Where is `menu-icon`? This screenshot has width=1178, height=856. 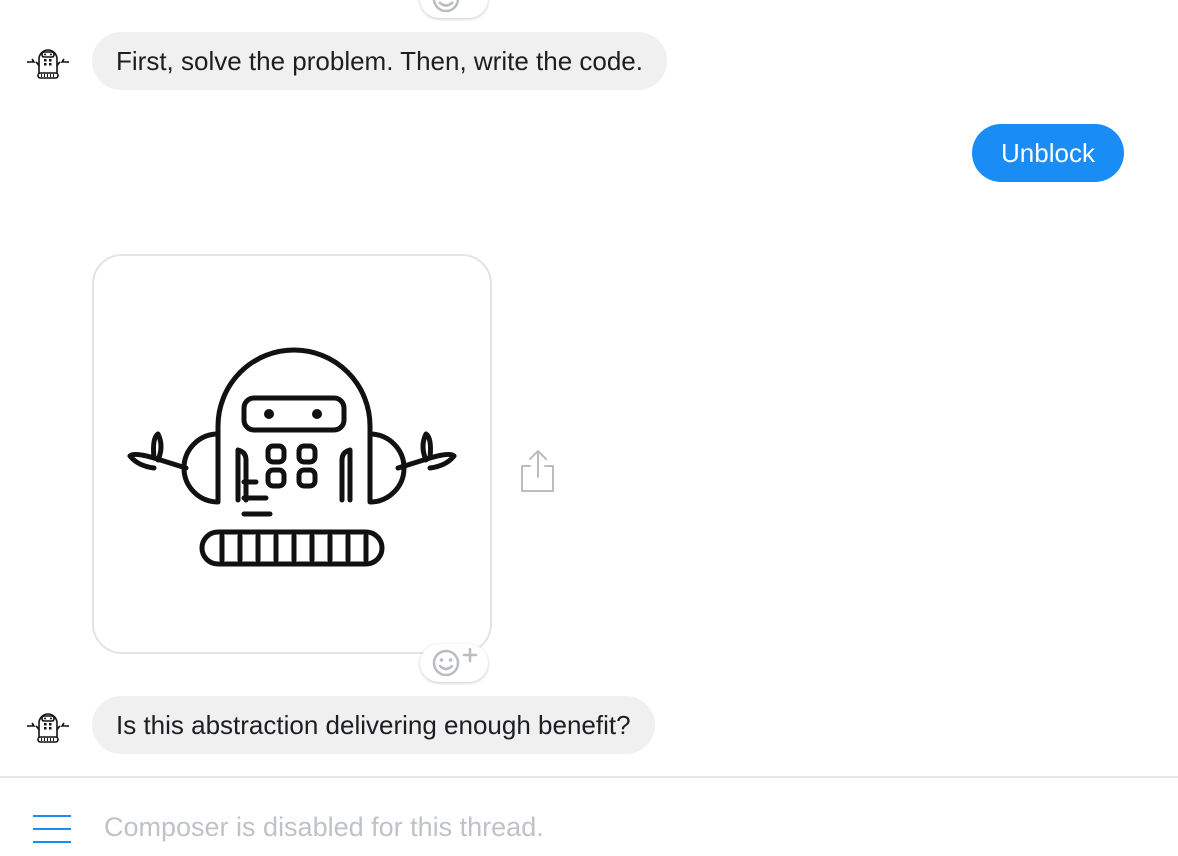 menu-icon is located at coordinates (52, 829).